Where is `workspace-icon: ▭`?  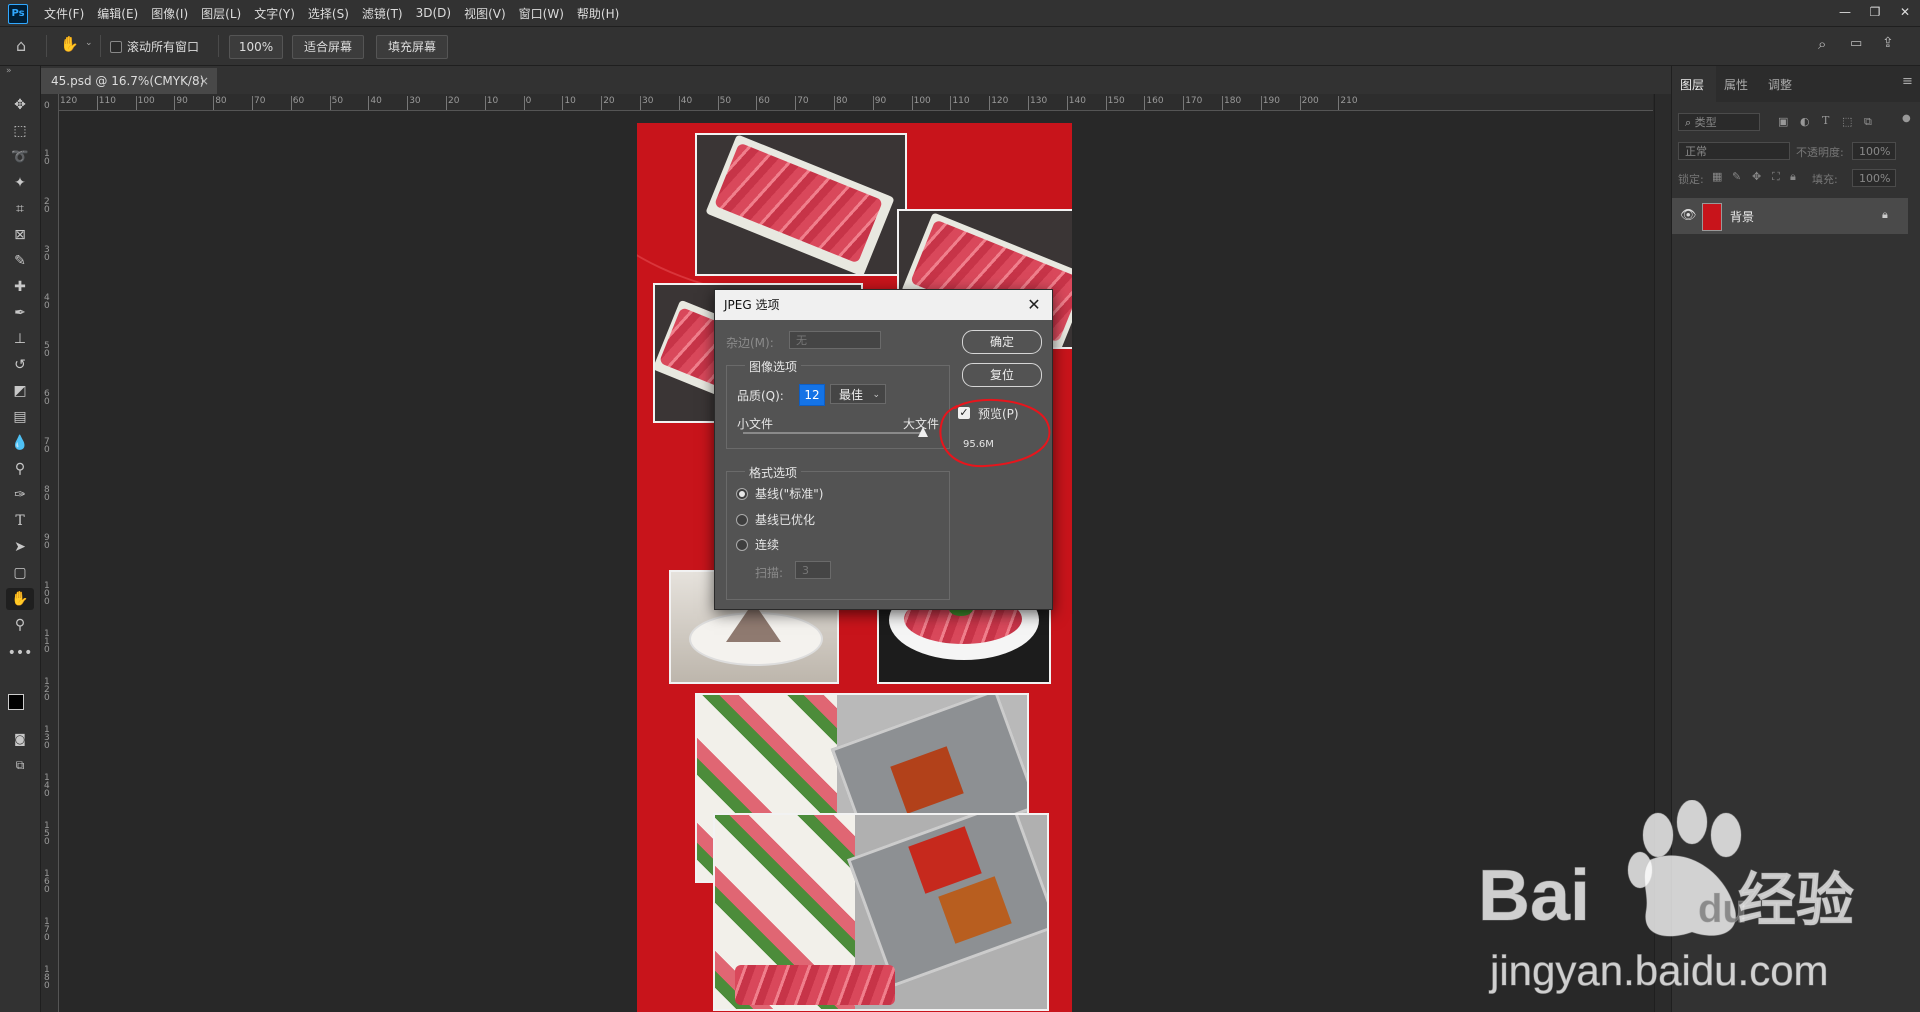 workspace-icon: ▭ is located at coordinates (1856, 43).